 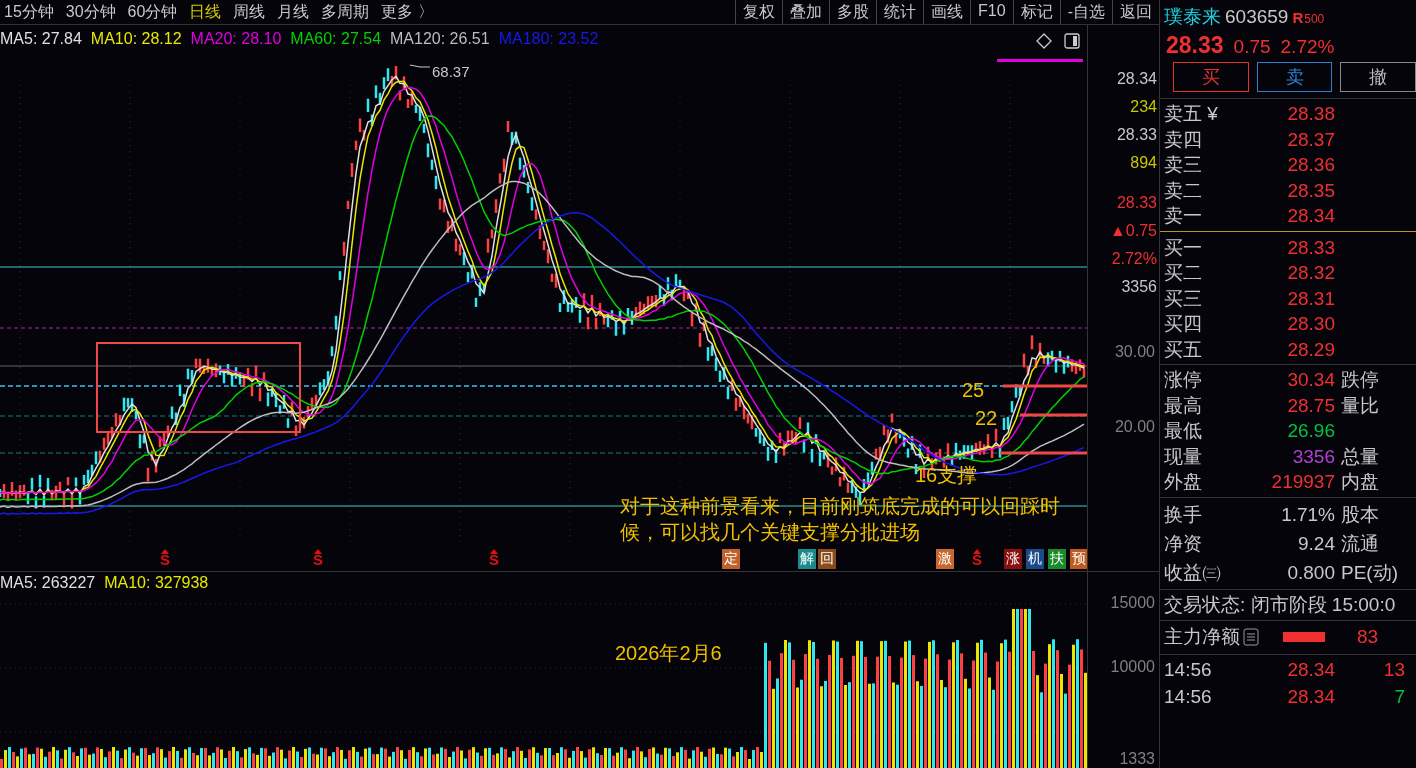 I want to click on toolbar-button: 叠加, so click(x=806, y=12).